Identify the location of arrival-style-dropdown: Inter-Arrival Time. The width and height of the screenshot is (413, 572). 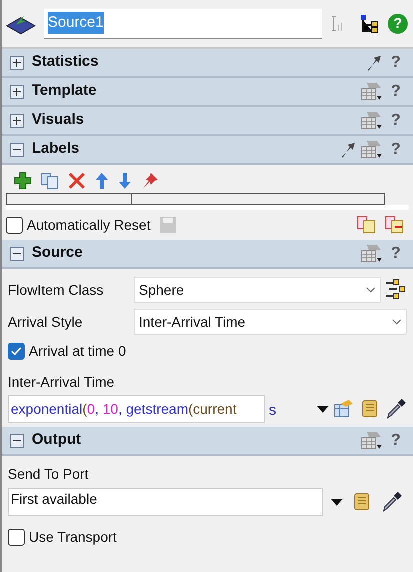
(270, 322).